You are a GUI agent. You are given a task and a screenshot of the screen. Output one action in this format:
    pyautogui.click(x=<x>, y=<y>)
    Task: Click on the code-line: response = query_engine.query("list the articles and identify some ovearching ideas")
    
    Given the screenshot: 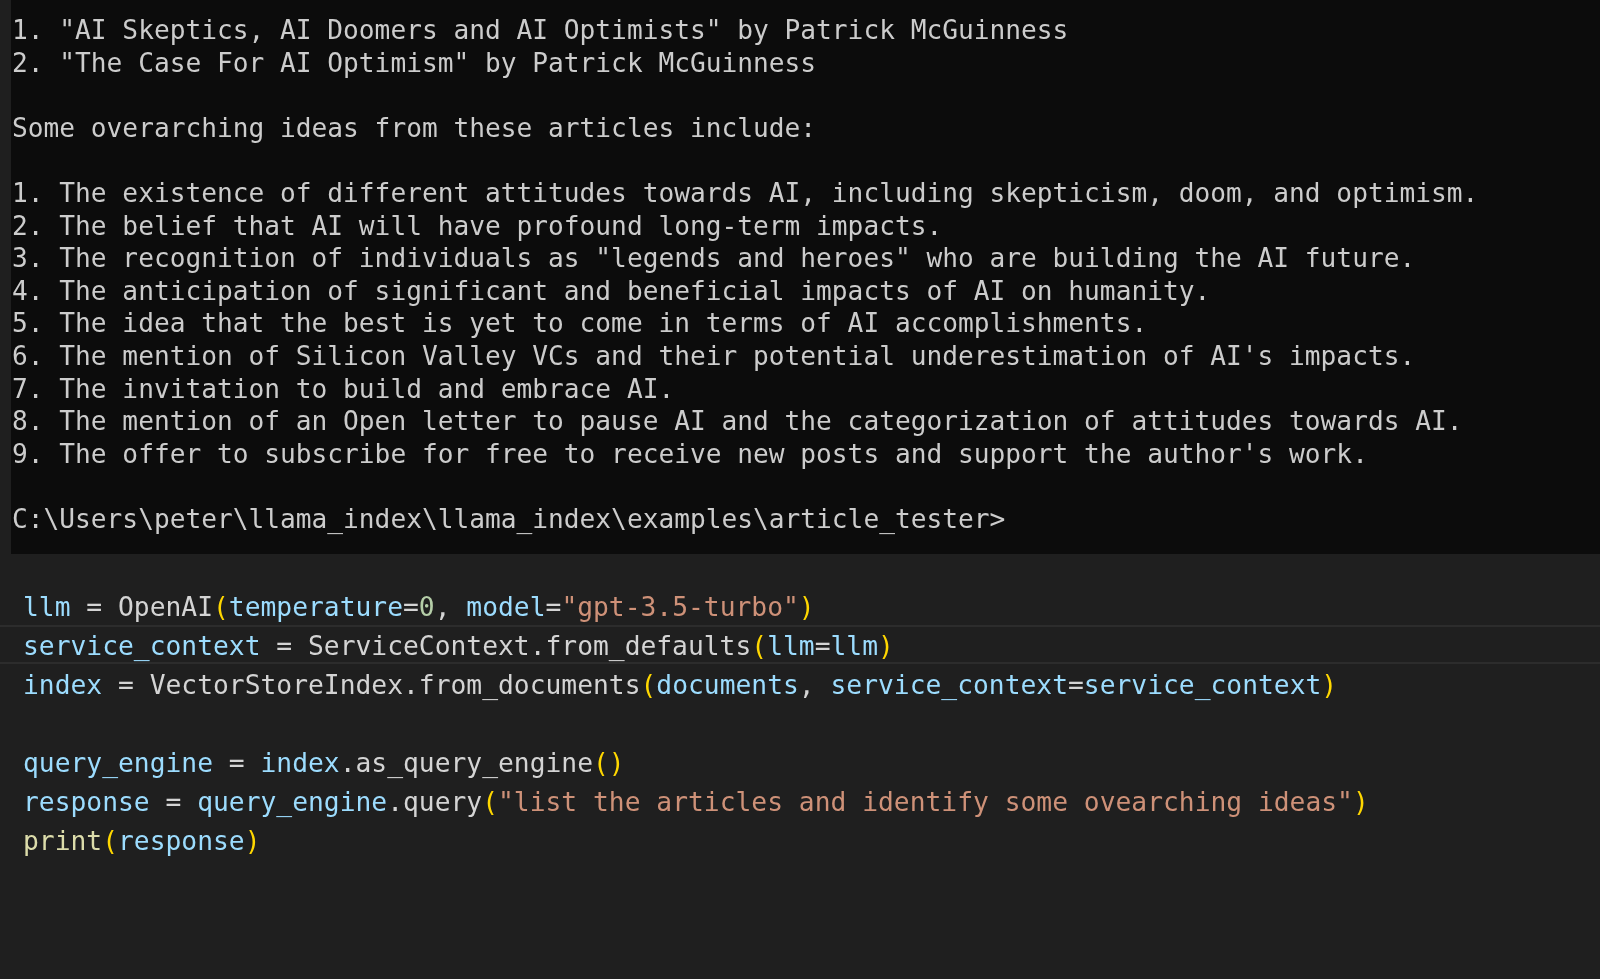 What is the action you would take?
    pyautogui.click(x=696, y=802)
    